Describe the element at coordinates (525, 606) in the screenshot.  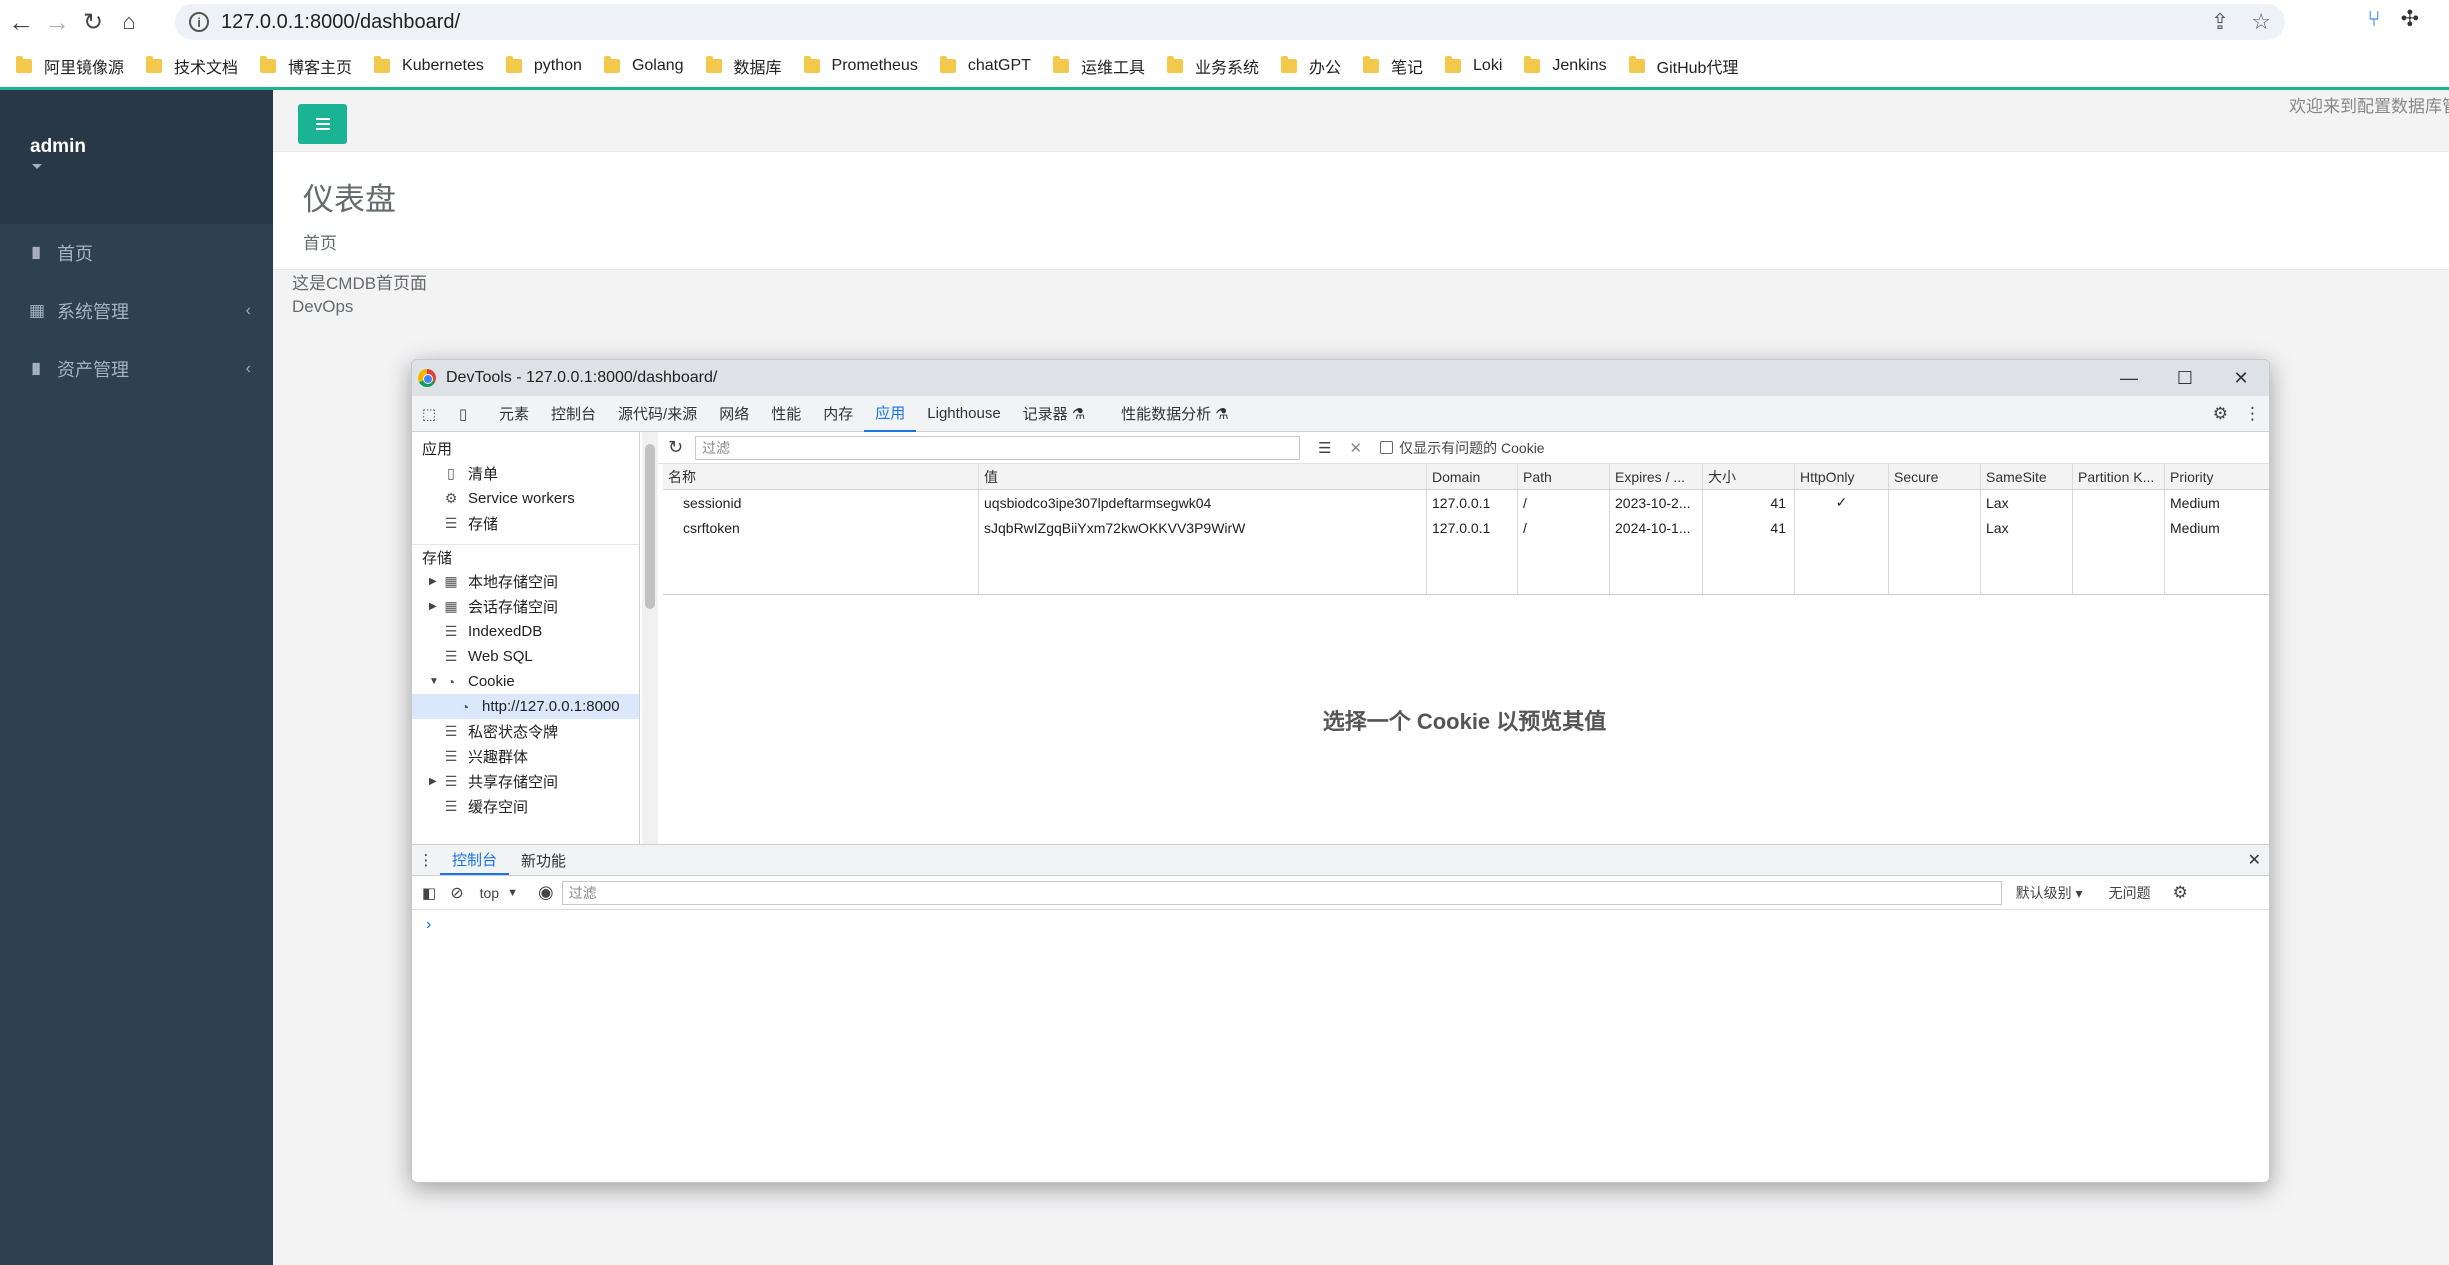
I see `tree-item: ▶ ▦ 会话存储空间` at that location.